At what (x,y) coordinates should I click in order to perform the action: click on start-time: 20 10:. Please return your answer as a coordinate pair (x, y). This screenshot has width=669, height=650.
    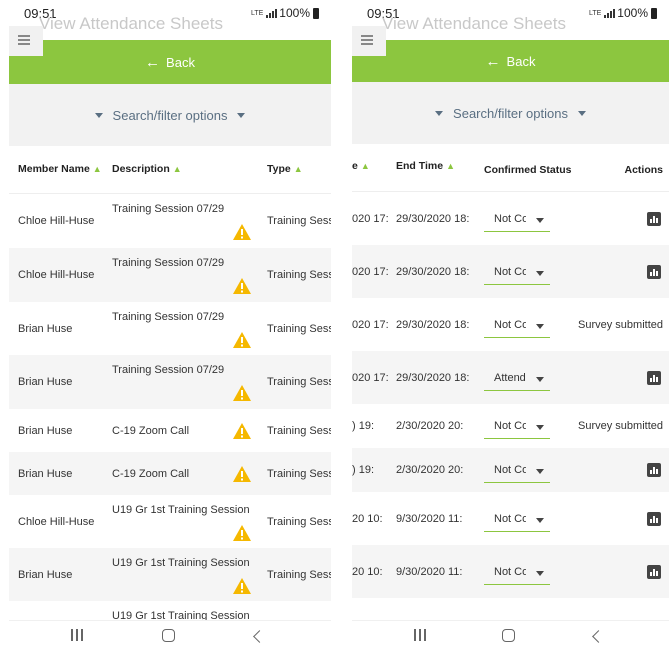
    Looking at the image, I should click on (367, 519).